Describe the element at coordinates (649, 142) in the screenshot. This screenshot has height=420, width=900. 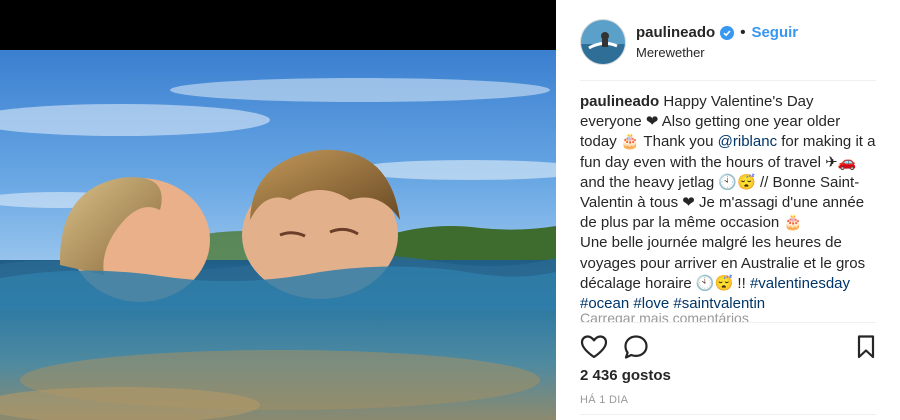
I see `caption-line: today 🎂 Thank you` at that location.